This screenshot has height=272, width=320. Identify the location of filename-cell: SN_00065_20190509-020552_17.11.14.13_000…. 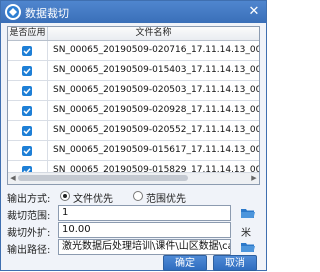
(156, 130).